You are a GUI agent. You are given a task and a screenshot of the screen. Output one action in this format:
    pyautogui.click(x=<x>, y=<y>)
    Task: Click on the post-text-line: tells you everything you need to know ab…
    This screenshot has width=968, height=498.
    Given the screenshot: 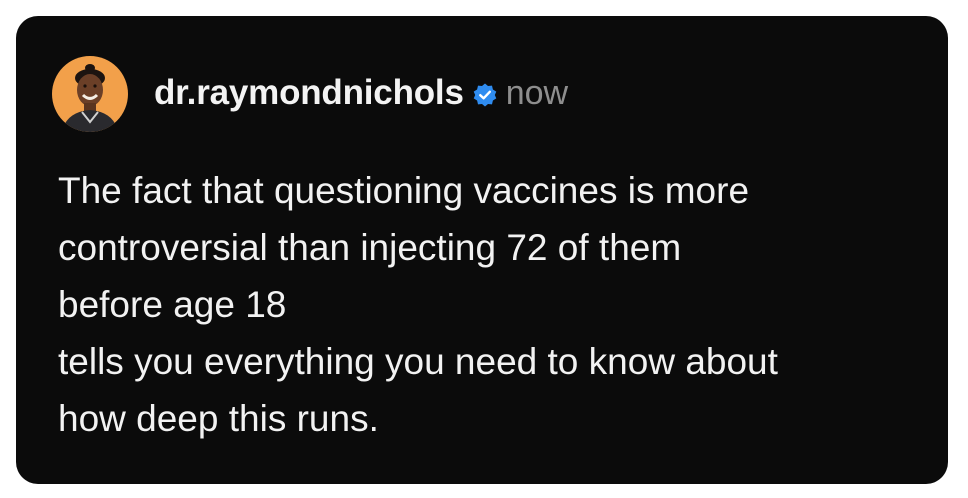 What is the action you would take?
    pyautogui.click(x=418, y=361)
    